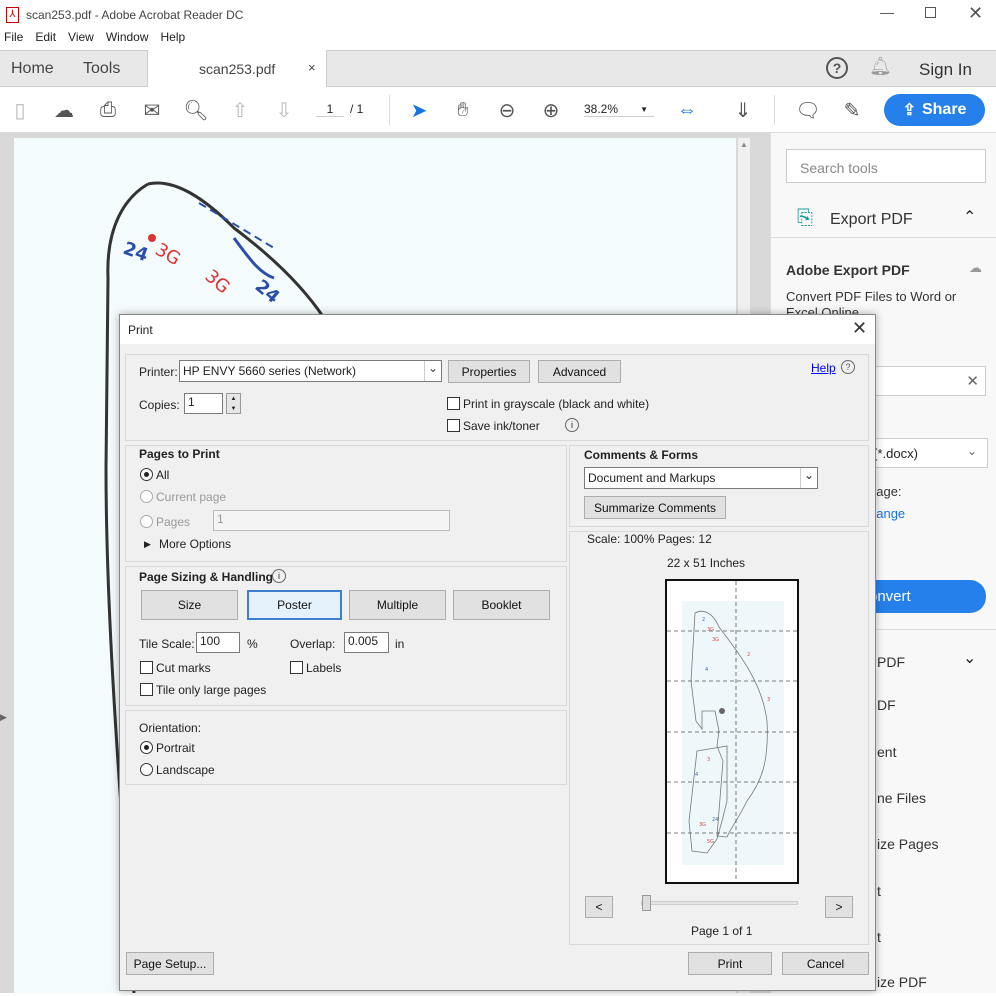  What do you see at coordinates (730, 963) in the screenshot?
I see `print-button: Print` at bounding box center [730, 963].